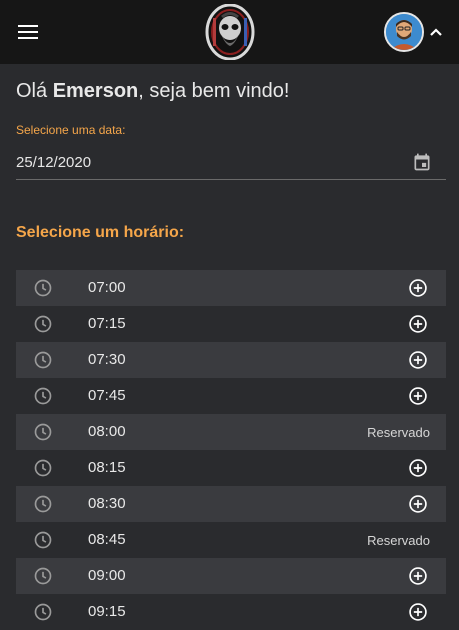 The height and width of the screenshot is (630, 459). I want to click on chevron-up-icon, so click(436, 32).